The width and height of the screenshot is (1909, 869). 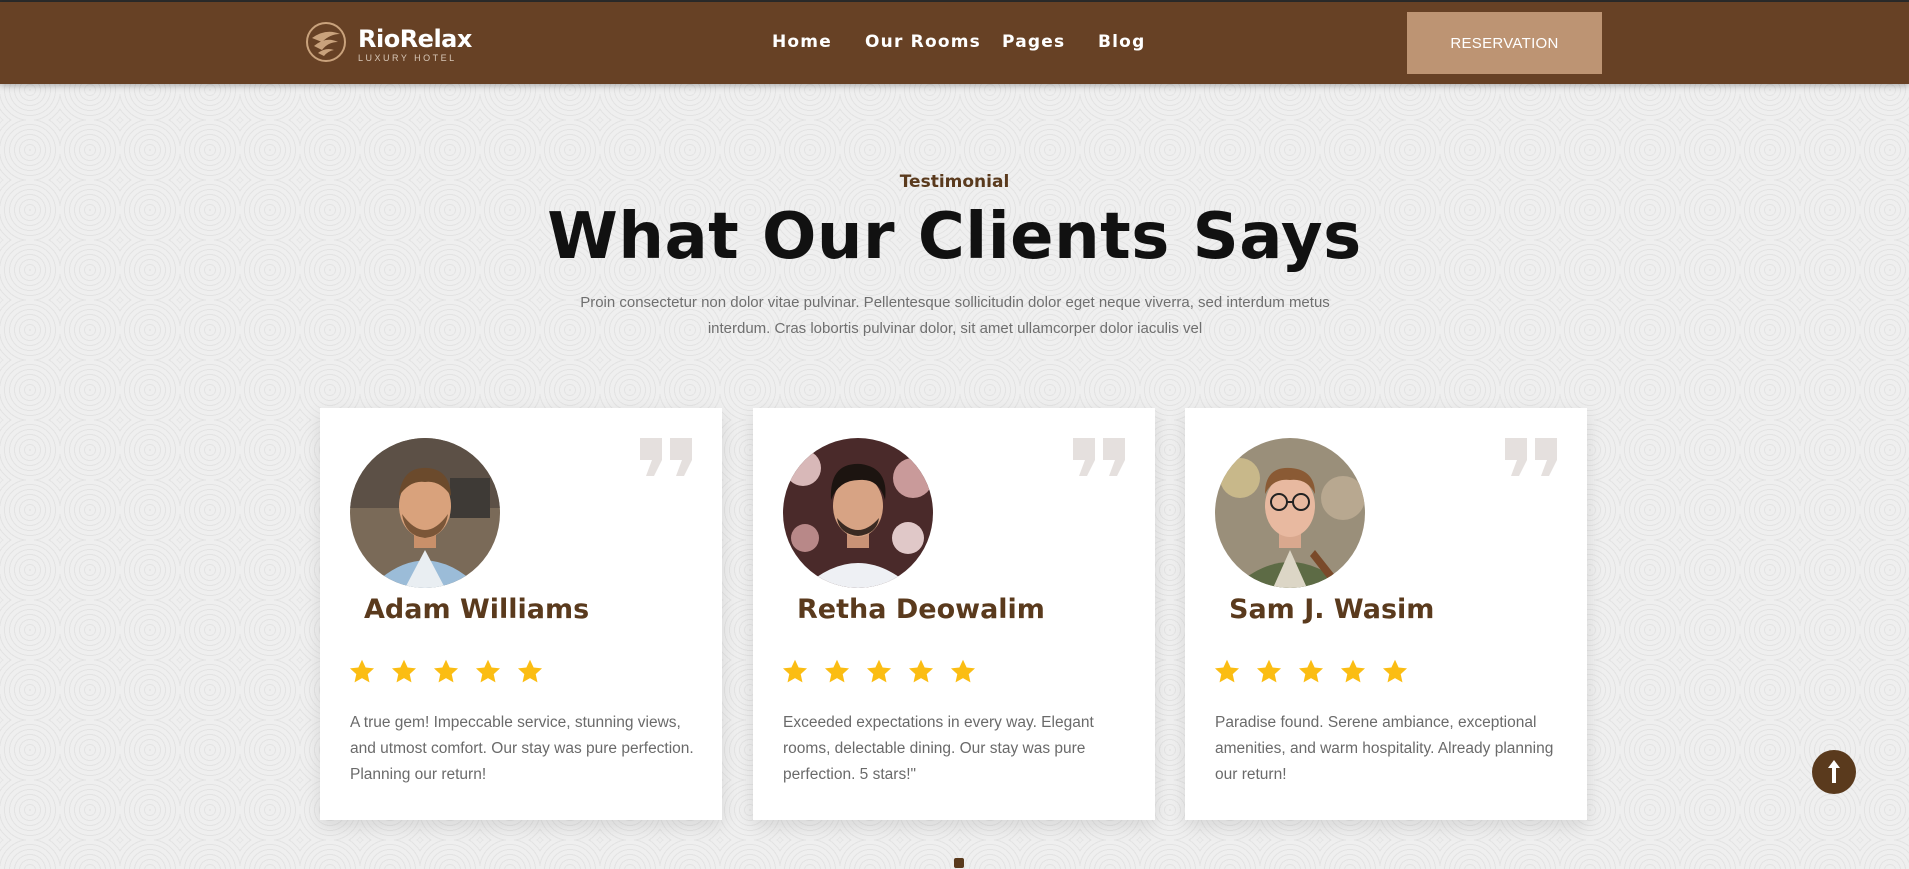 I want to click on client-name: Sam J. Wasim, so click(x=1332, y=609).